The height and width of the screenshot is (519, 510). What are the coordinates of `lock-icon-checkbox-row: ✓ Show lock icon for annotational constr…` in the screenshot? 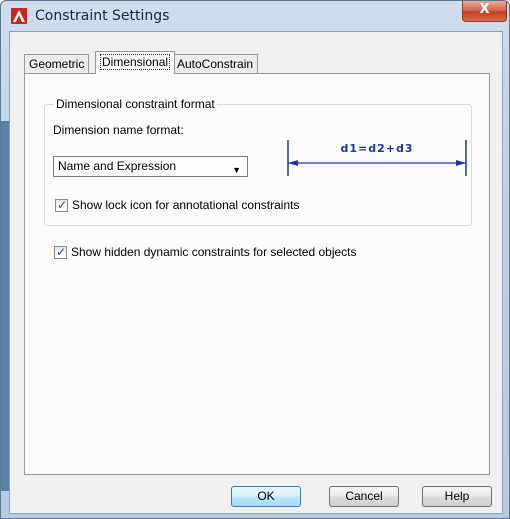 It's located at (177, 205).